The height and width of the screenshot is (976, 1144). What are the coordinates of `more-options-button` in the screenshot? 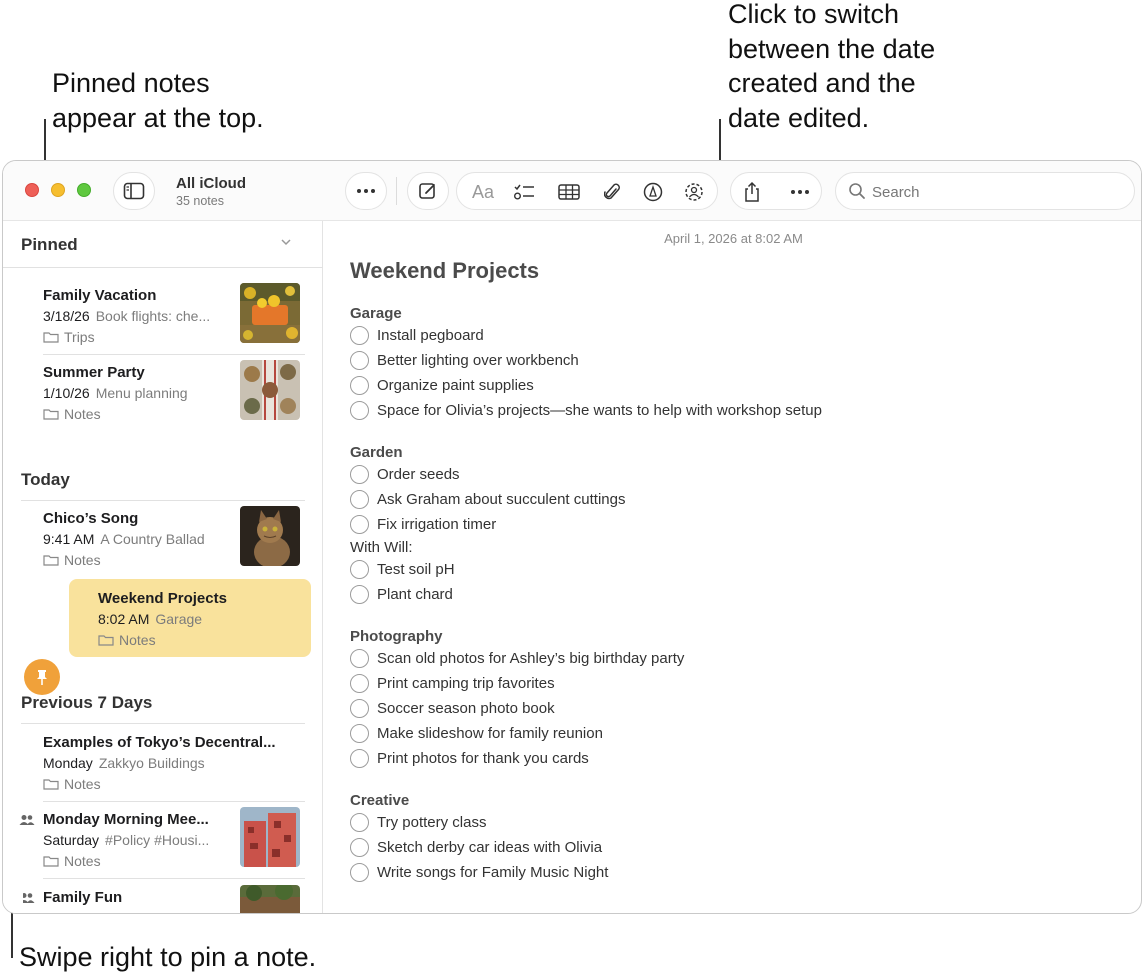 It's located at (366, 191).